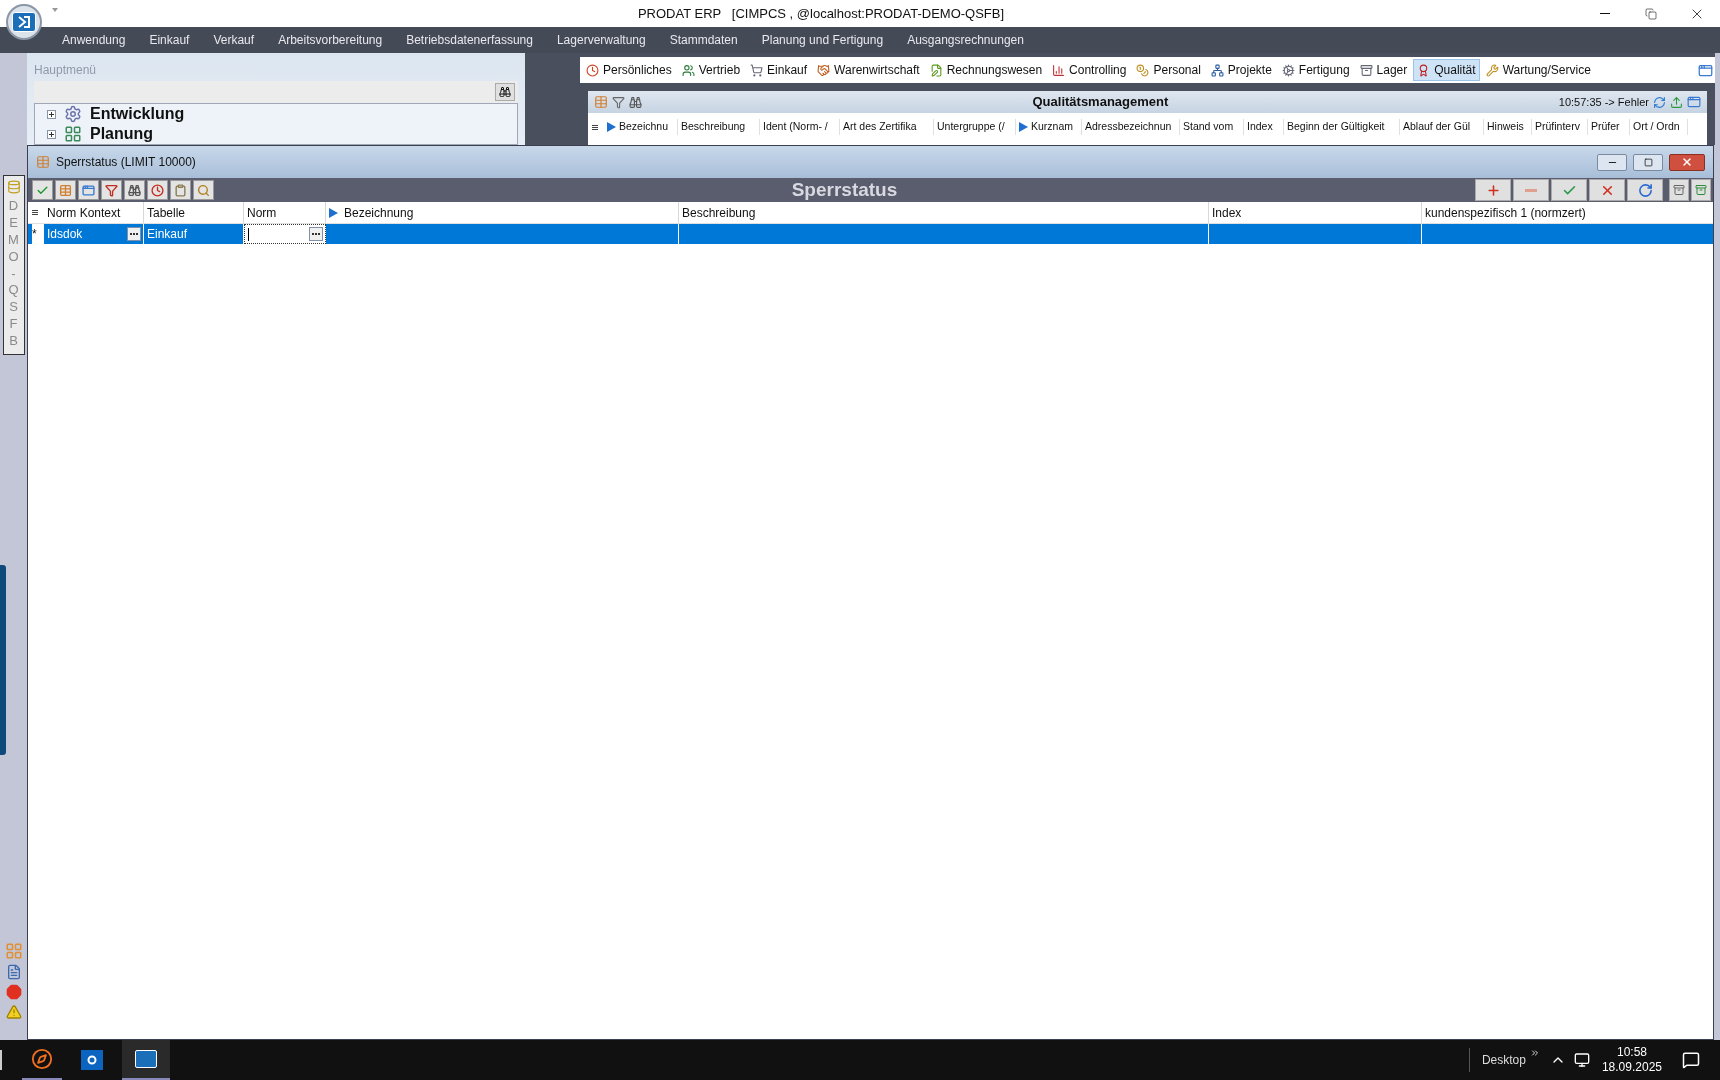 This screenshot has height=1080, width=1720. Describe the element at coordinates (502, 212) in the screenshot. I see `column-header: Bezeichnung` at that location.